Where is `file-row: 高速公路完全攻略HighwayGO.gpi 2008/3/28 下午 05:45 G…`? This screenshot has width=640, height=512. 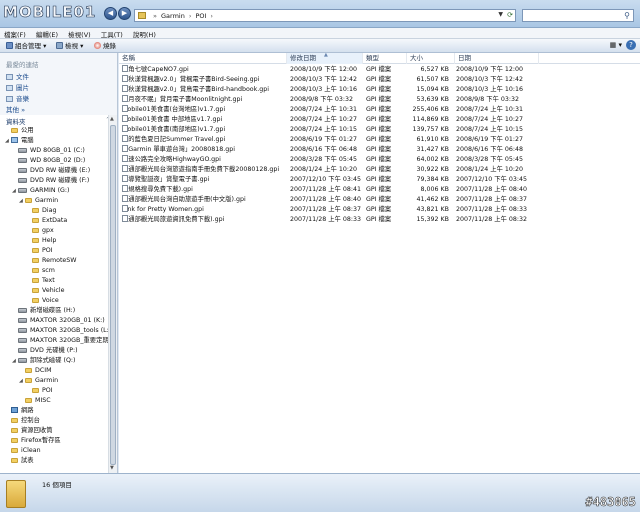 file-row: 高速公路完全攻略HighwayGO.gpi 2008/3/28 下午 05:45 G… is located at coordinates (379, 160).